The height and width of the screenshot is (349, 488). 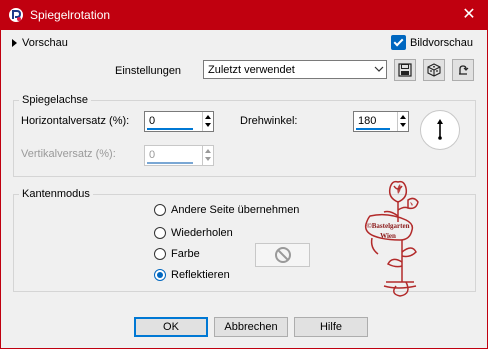 What do you see at coordinates (398, 42) in the screenshot?
I see `checkbox-checked-icon` at bounding box center [398, 42].